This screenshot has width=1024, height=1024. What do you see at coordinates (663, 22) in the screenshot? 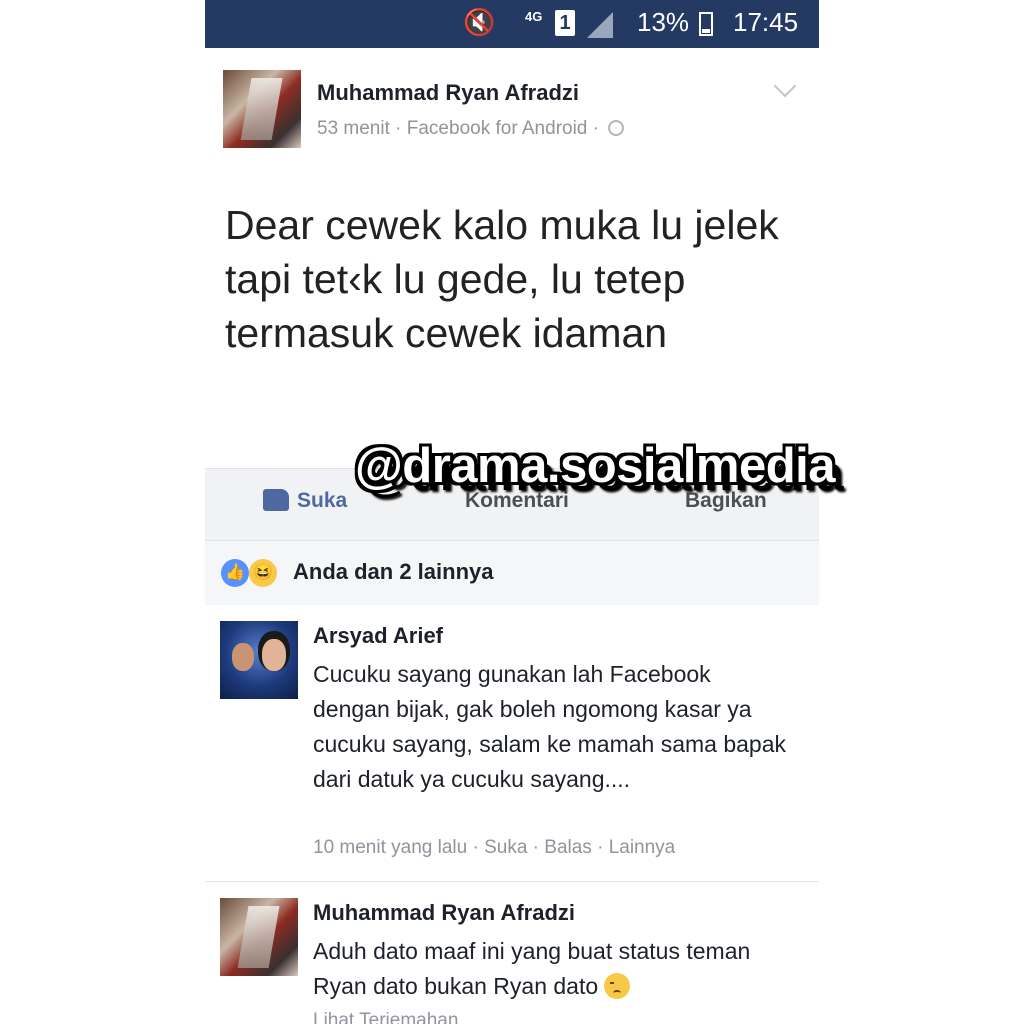
I see `battery-percent: 13%` at bounding box center [663, 22].